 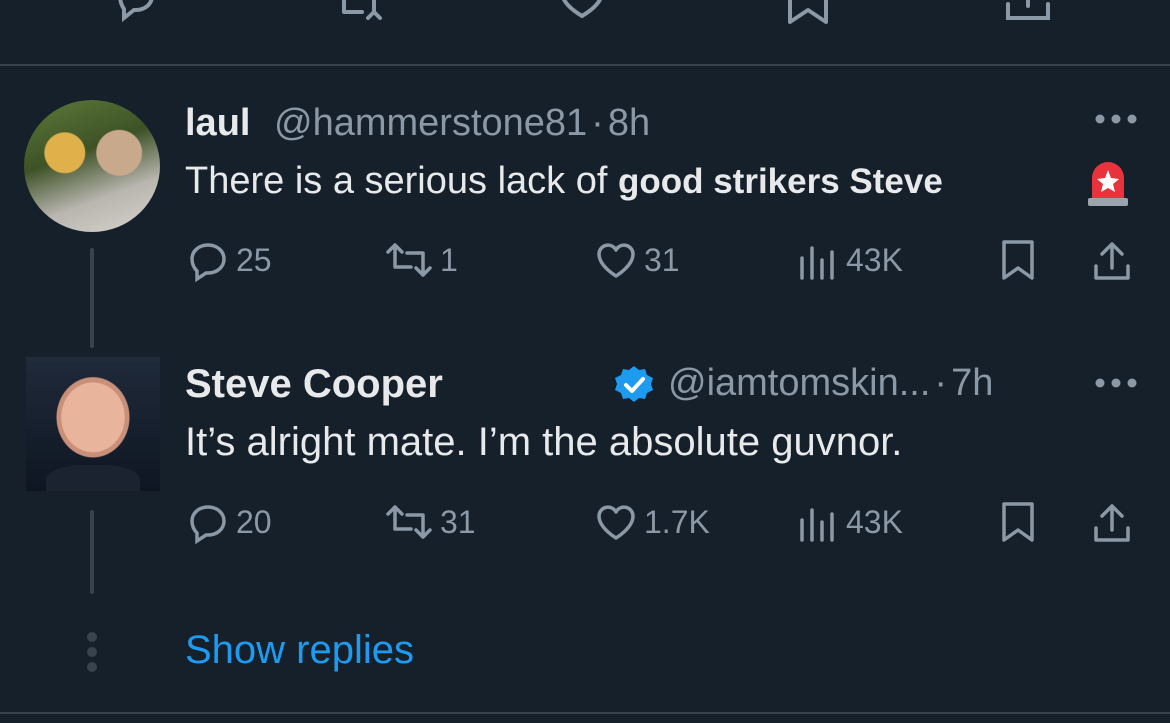 What do you see at coordinates (93, 478) in the screenshot?
I see `avatar-shirt` at bounding box center [93, 478].